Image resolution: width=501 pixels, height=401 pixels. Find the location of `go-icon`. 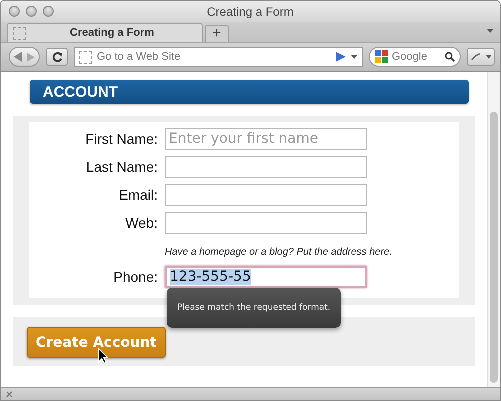

go-icon is located at coordinates (341, 57).